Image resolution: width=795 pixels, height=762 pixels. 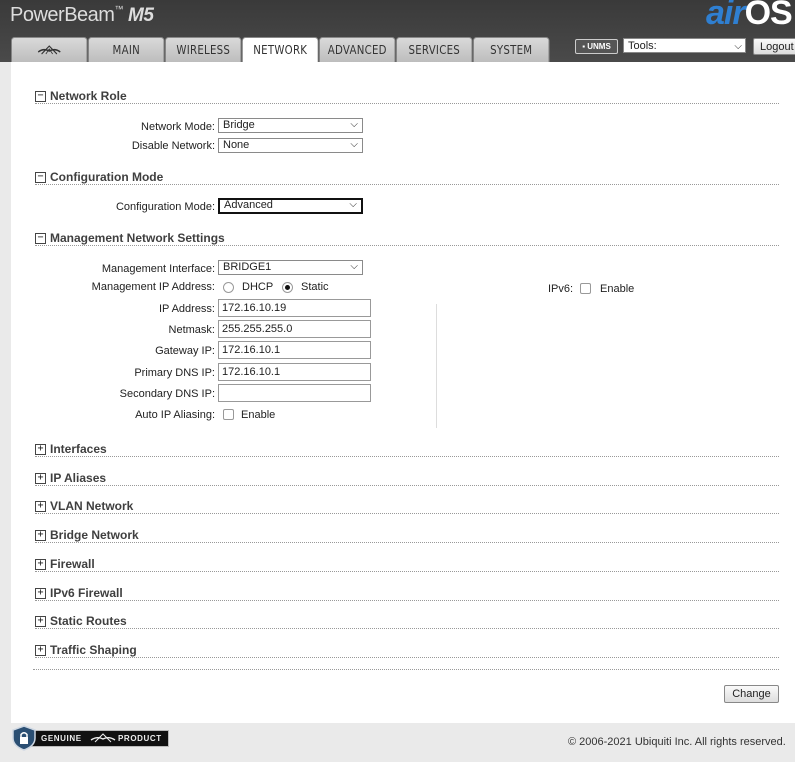 I want to click on secondary-dns-input, so click(x=294, y=393).